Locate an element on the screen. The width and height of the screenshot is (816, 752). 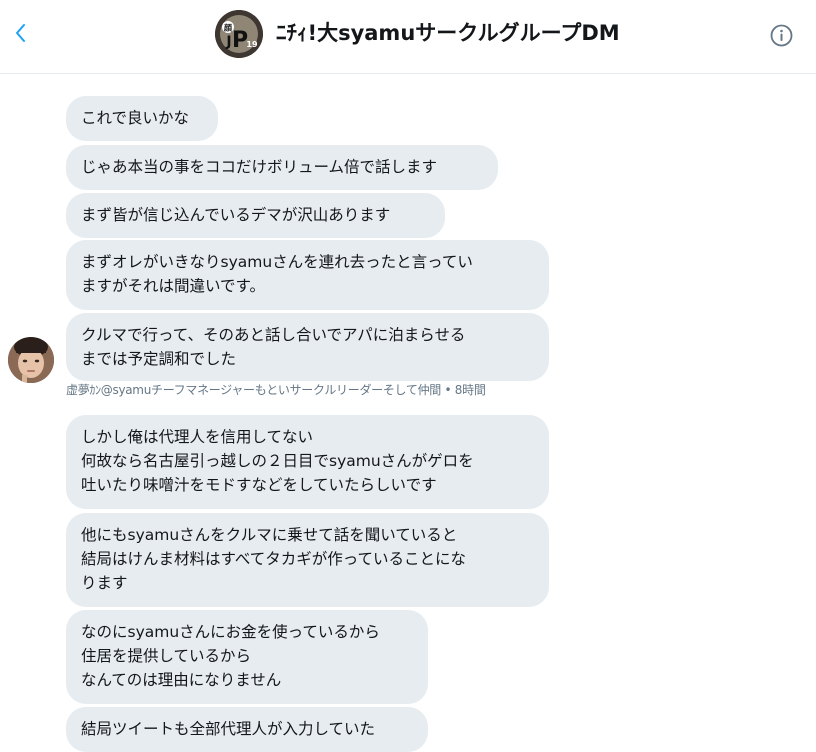
sender-avatar-image is located at coordinates (31, 360).